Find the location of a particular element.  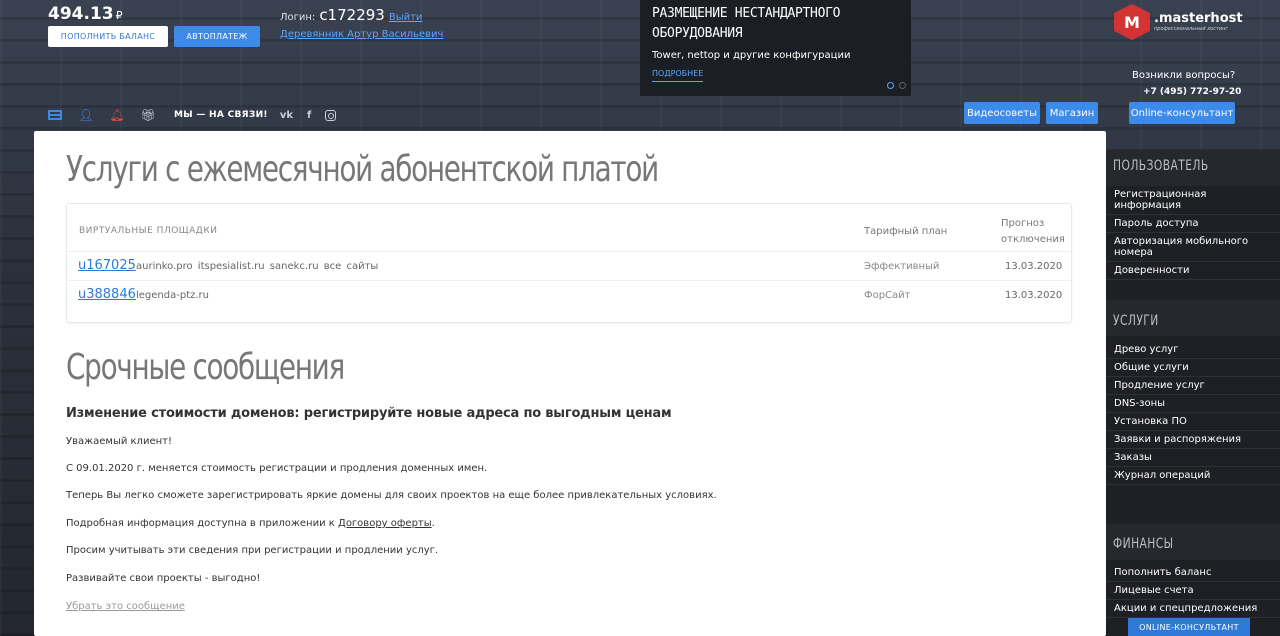

sidebar-item-accounts: Лицевые счета is located at coordinates (1193, 591).